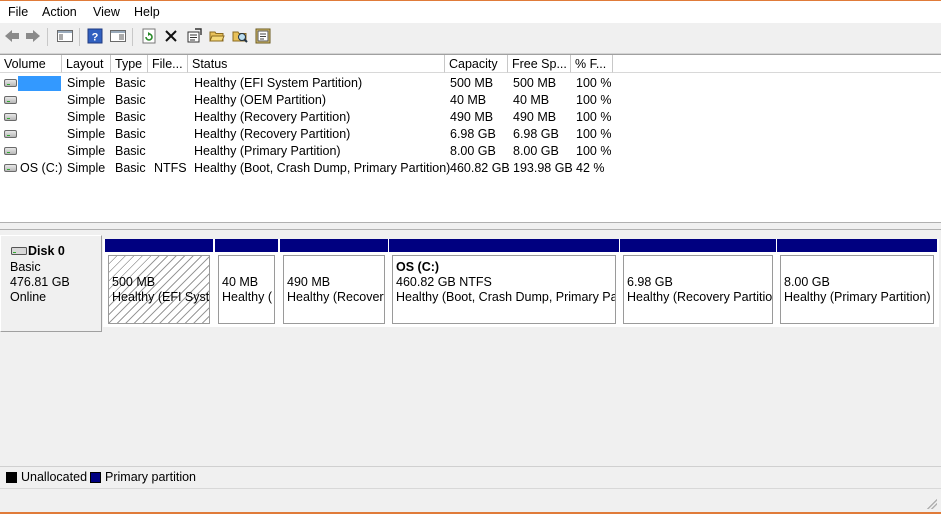  I want to click on partition-area: 40 MB Healthy (, so click(246, 289).